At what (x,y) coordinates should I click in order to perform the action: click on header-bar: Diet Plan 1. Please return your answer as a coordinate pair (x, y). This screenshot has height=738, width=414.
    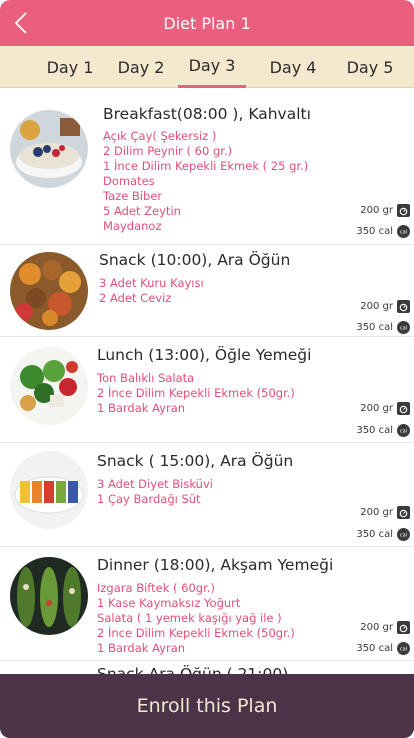
    Looking at the image, I should click on (207, 23).